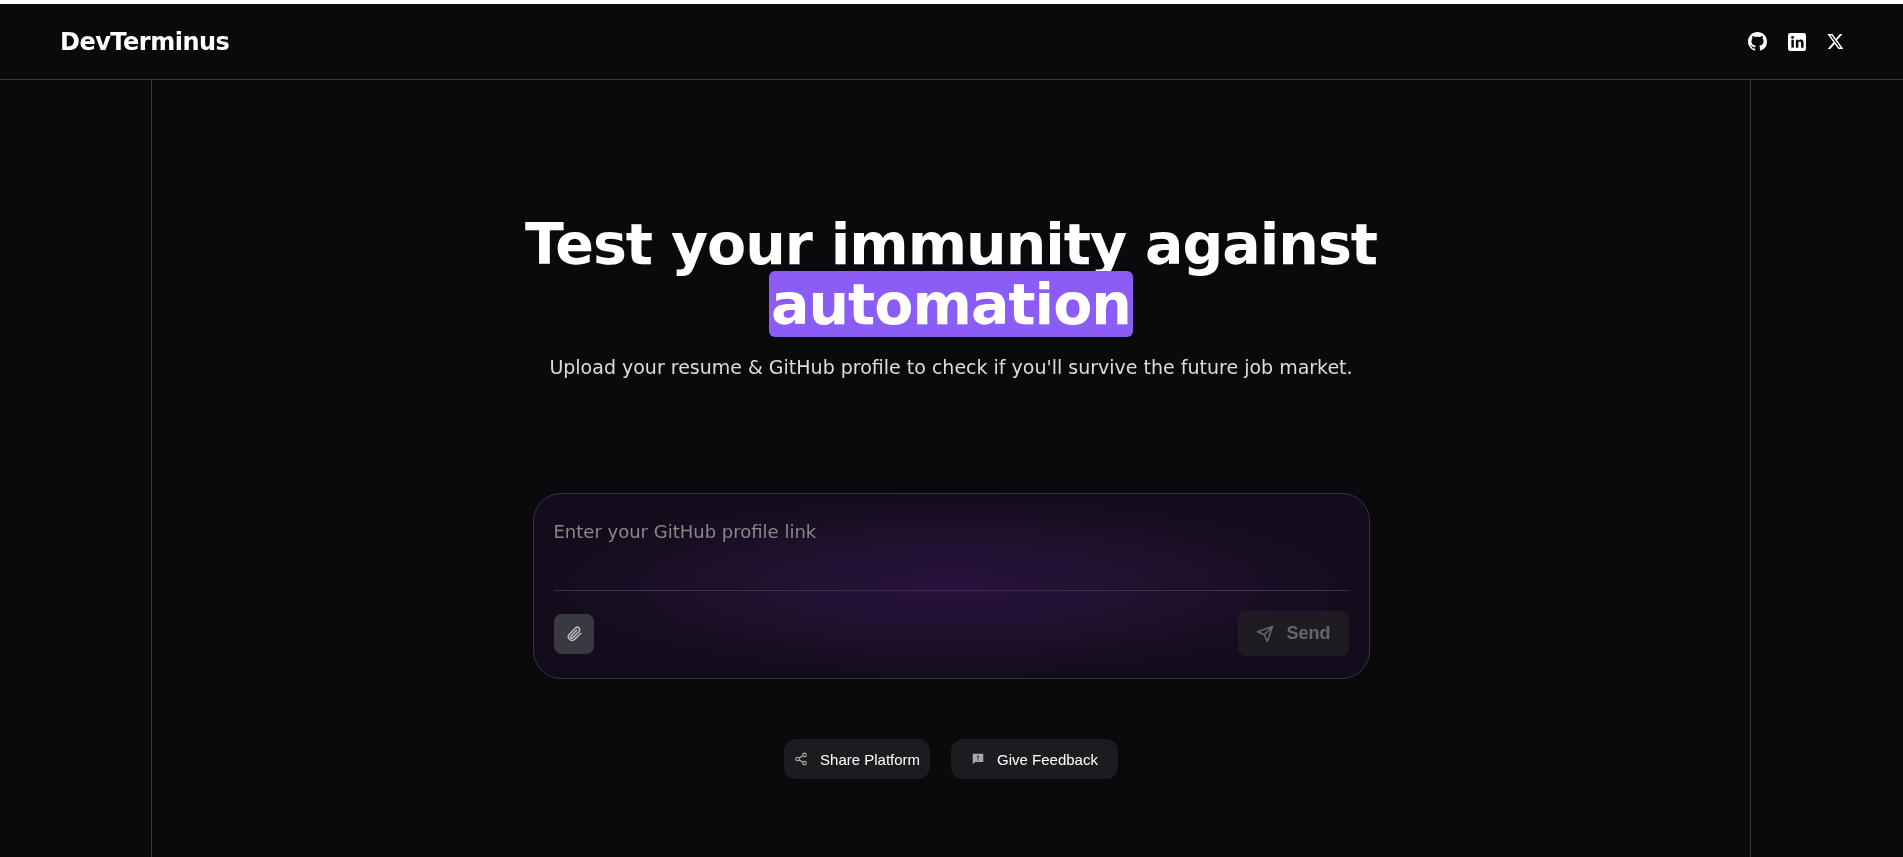 The width and height of the screenshot is (1903, 857). I want to click on x-icon, so click(1835, 41).